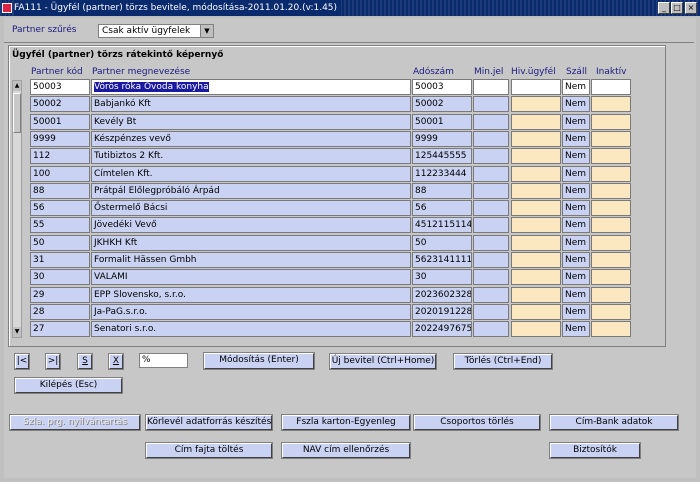 Image resolution: width=700 pixels, height=482 pixels. Describe the element at coordinates (17, 332) in the screenshot. I see `scroll-down-icon: ▼` at that location.